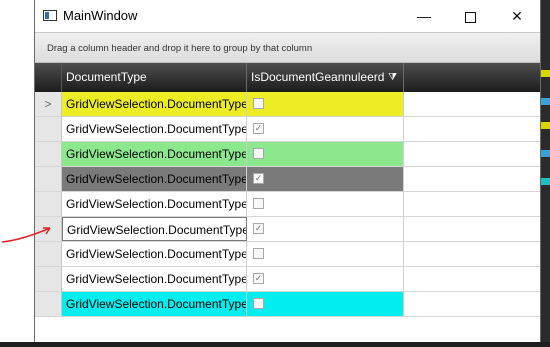  What do you see at coordinates (48, 104) in the screenshot?
I see `current-row-indicator: >` at bounding box center [48, 104].